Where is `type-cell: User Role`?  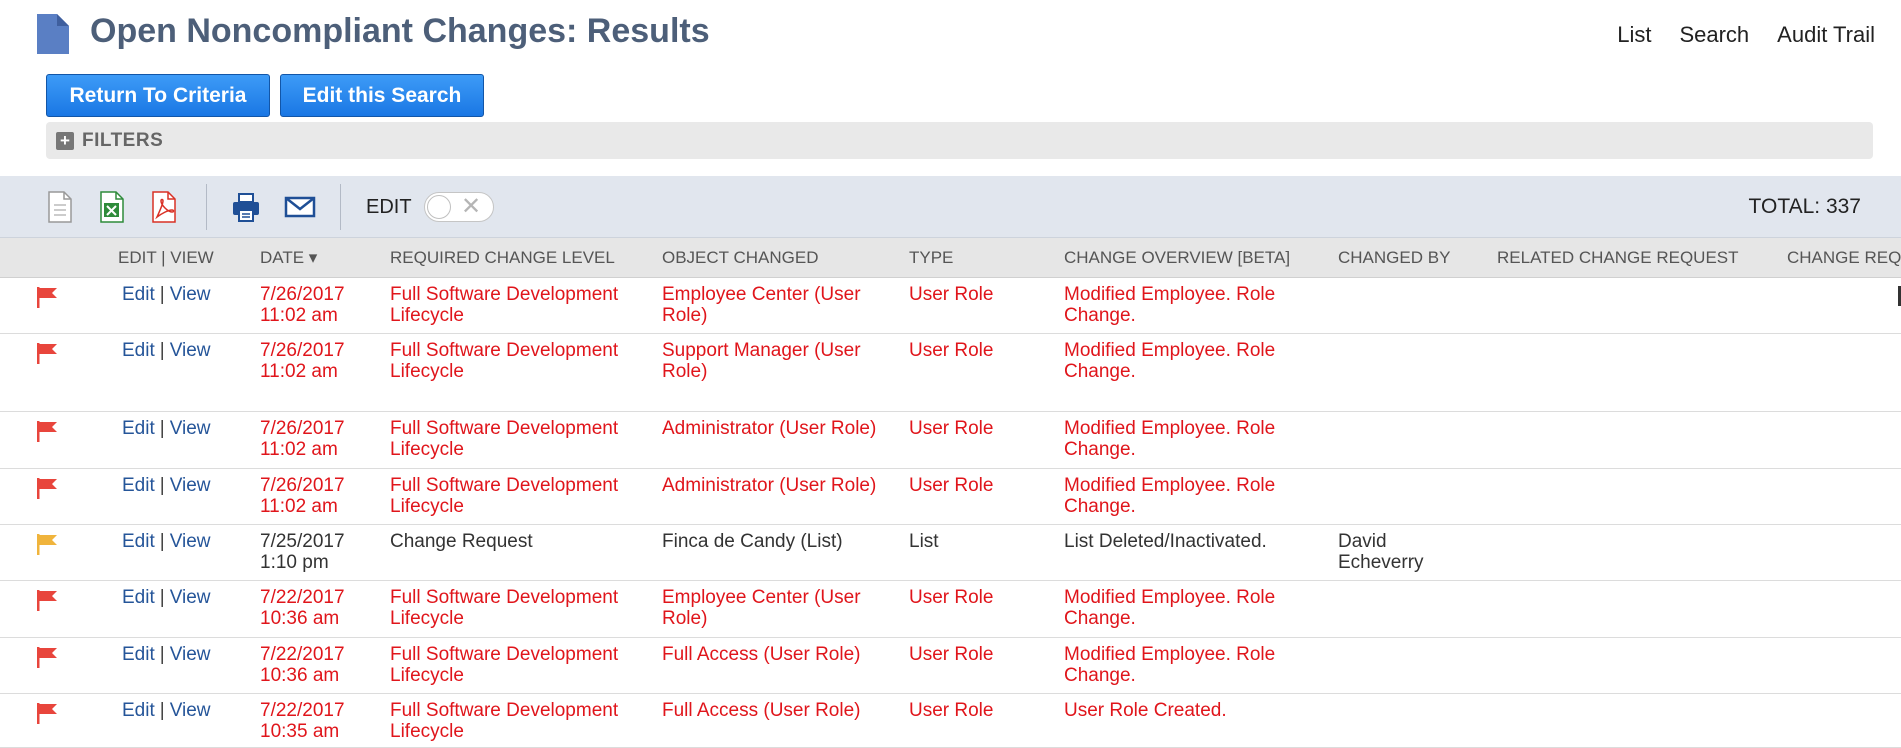
type-cell: User Role is located at coordinates (951, 485).